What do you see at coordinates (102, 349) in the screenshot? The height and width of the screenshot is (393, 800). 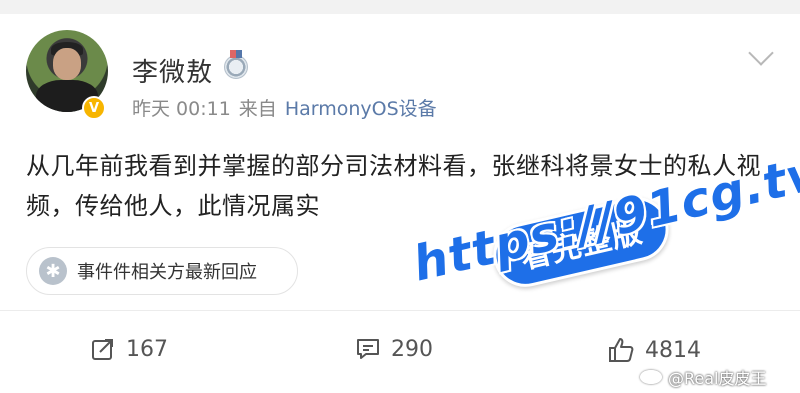 I see `repost-icon` at bounding box center [102, 349].